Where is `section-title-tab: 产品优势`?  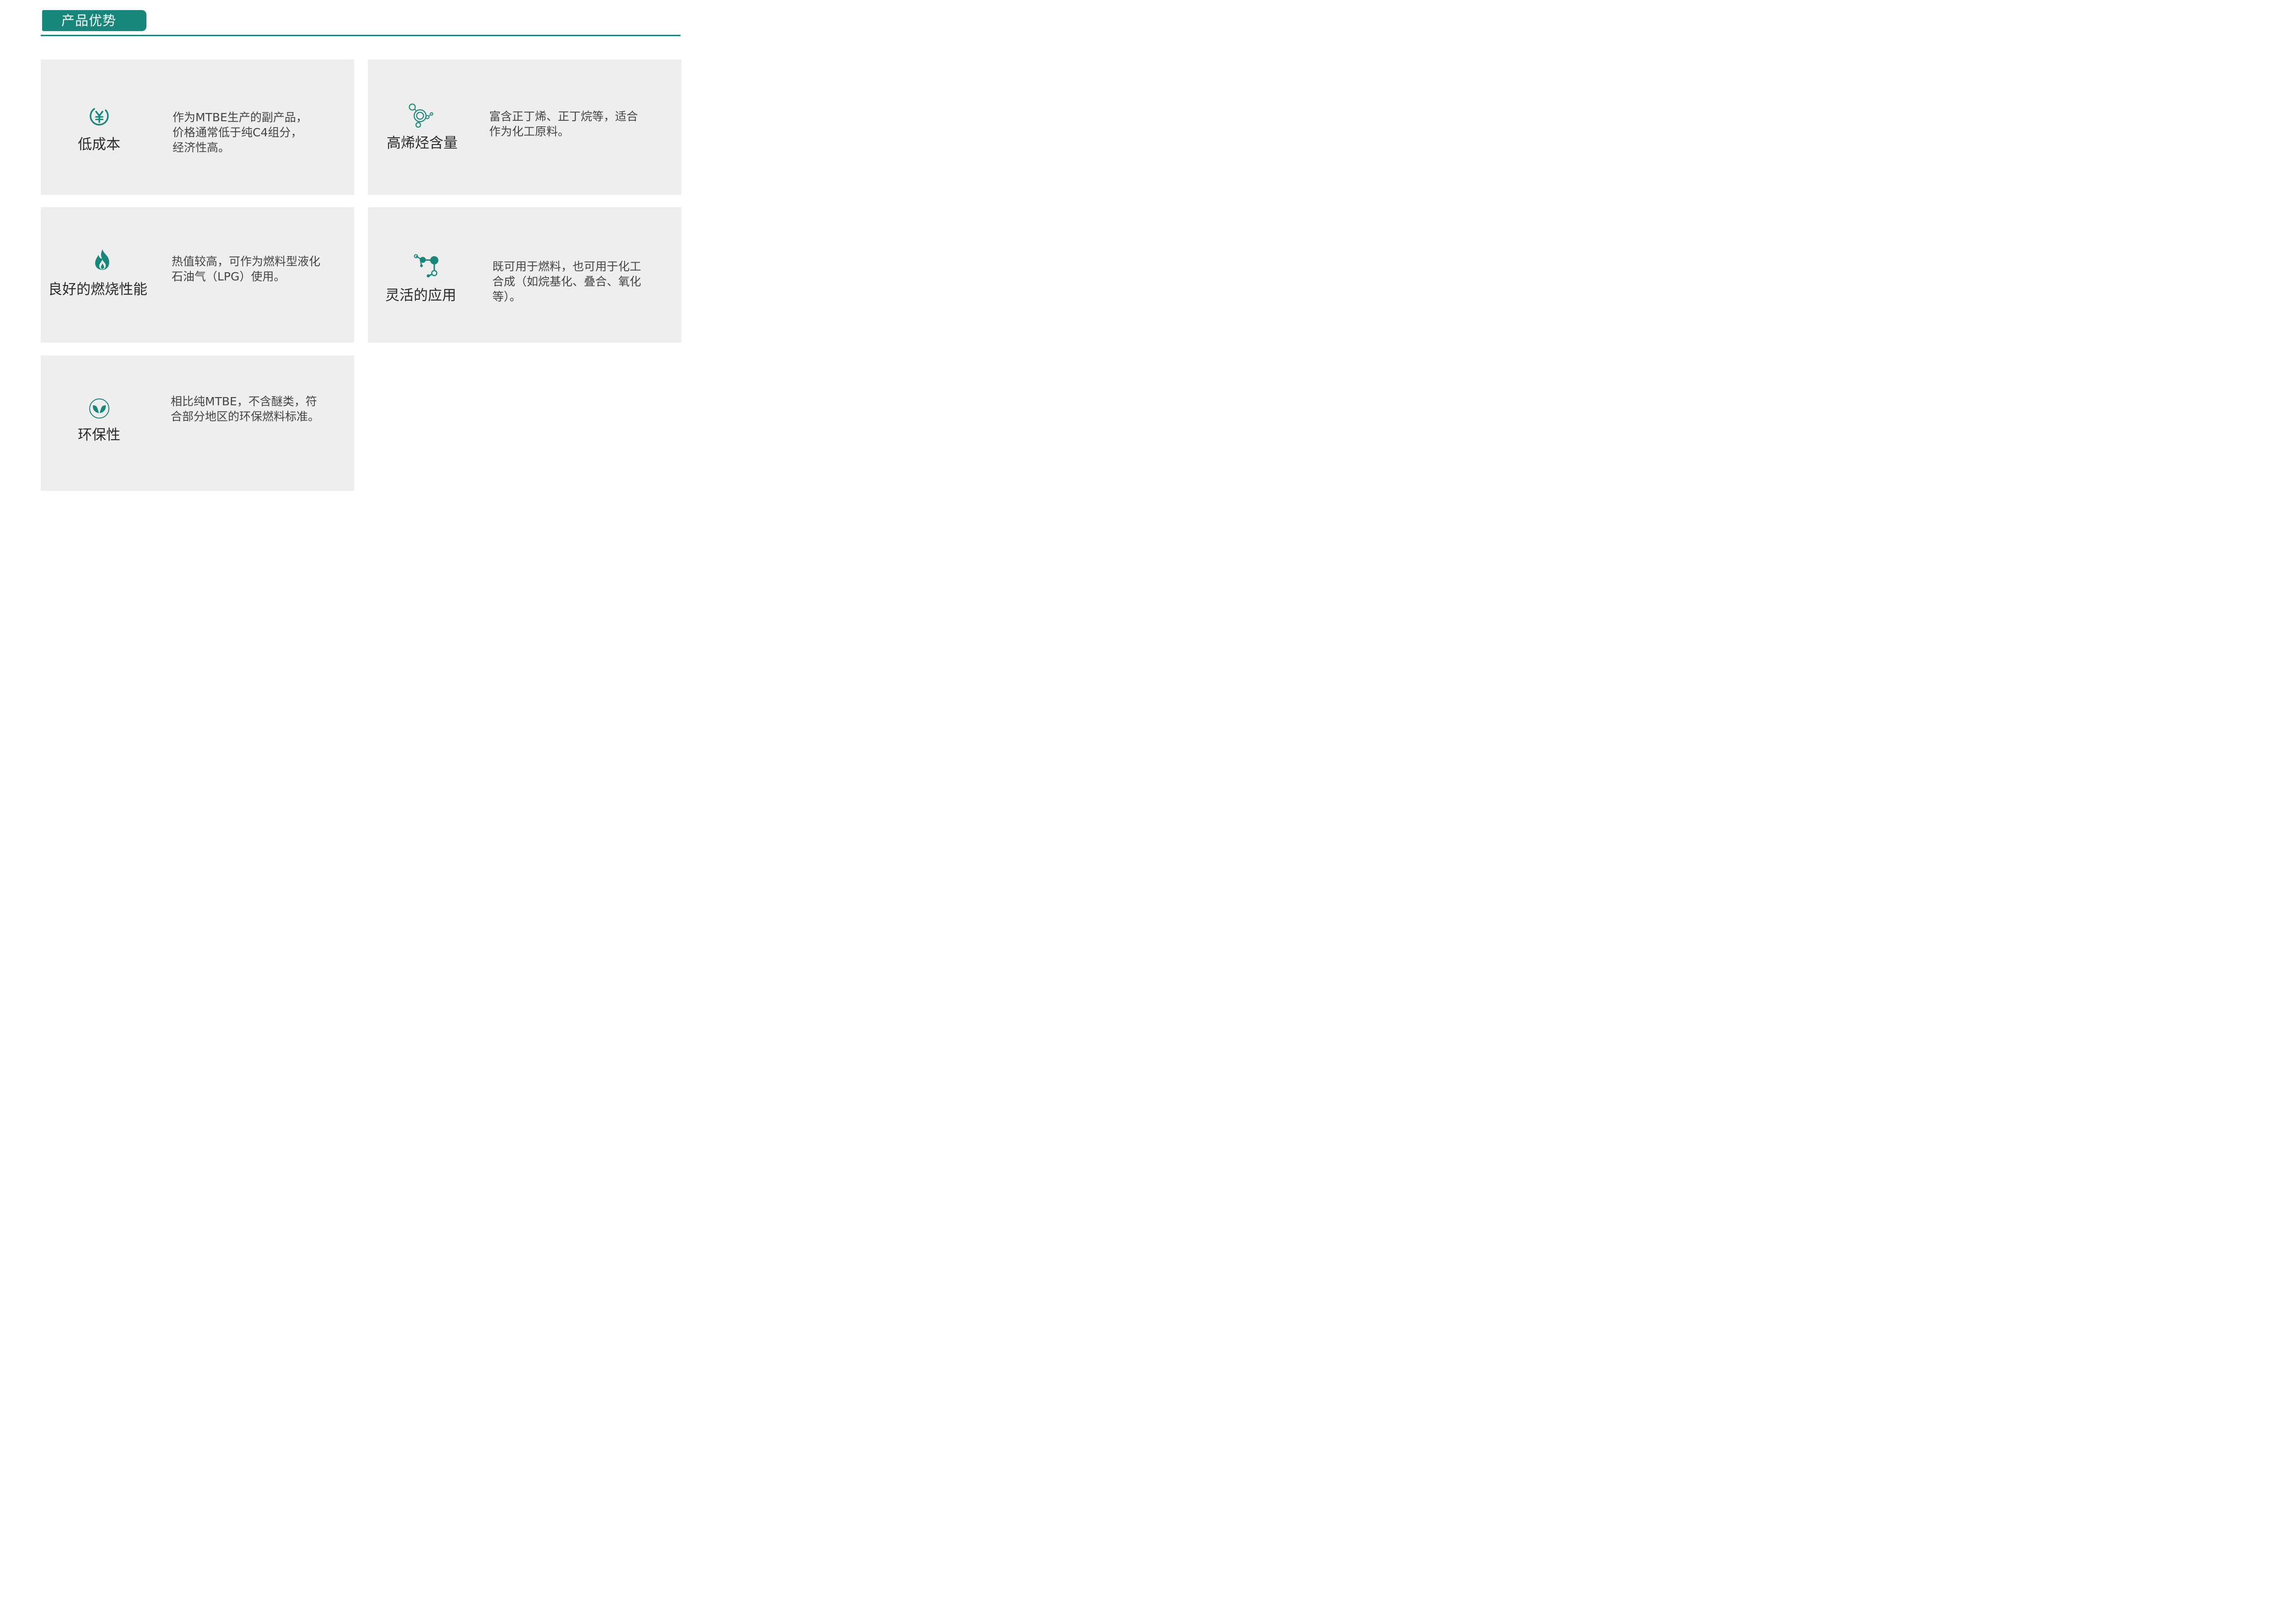
section-title-tab: 产品优势 is located at coordinates (94, 20).